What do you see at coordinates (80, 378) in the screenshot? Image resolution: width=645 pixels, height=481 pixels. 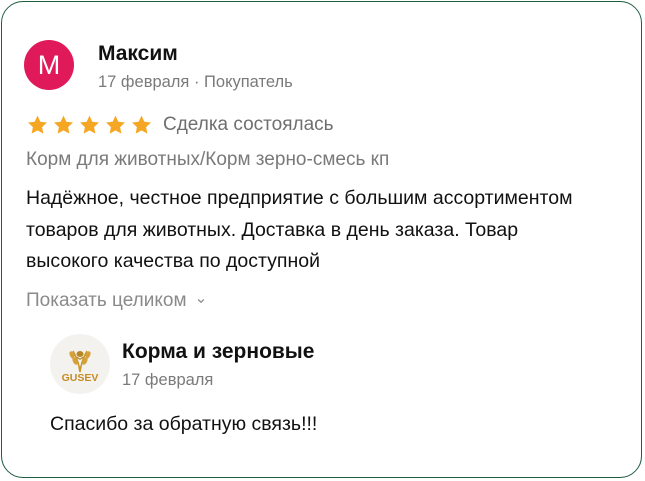 I see `logo-text: GUSEV` at bounding box center [80, 378].